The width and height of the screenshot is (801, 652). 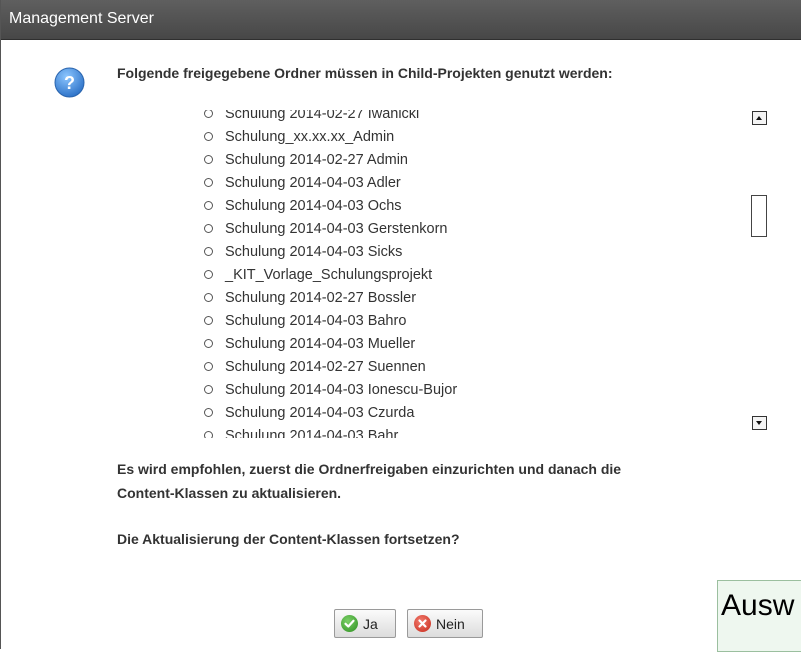 What do you see at coordinates (450, 623) in the screenshot?
I see `no-button-label: Nein` at bounding box center [450, 623].